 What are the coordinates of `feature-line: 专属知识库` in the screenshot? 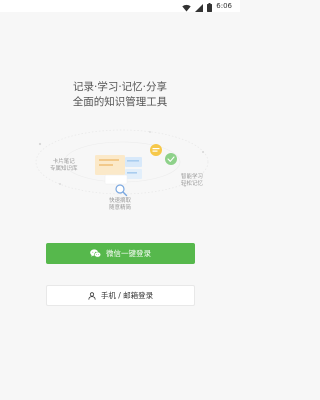 It's located at (64, 169).